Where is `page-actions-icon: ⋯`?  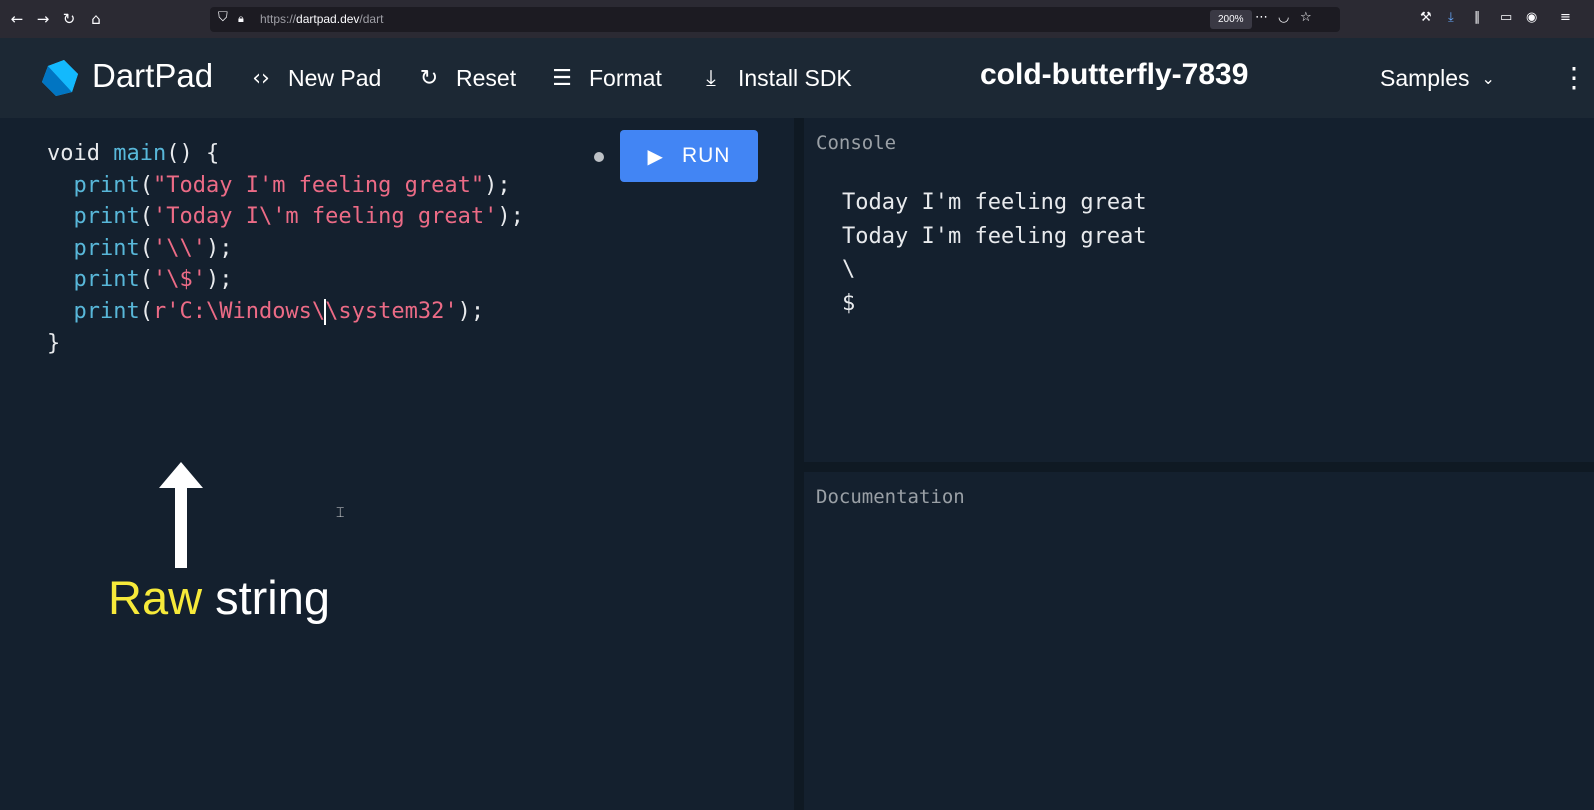
page-actions-icon: ⋯ is located at coordinates (1261, 17).